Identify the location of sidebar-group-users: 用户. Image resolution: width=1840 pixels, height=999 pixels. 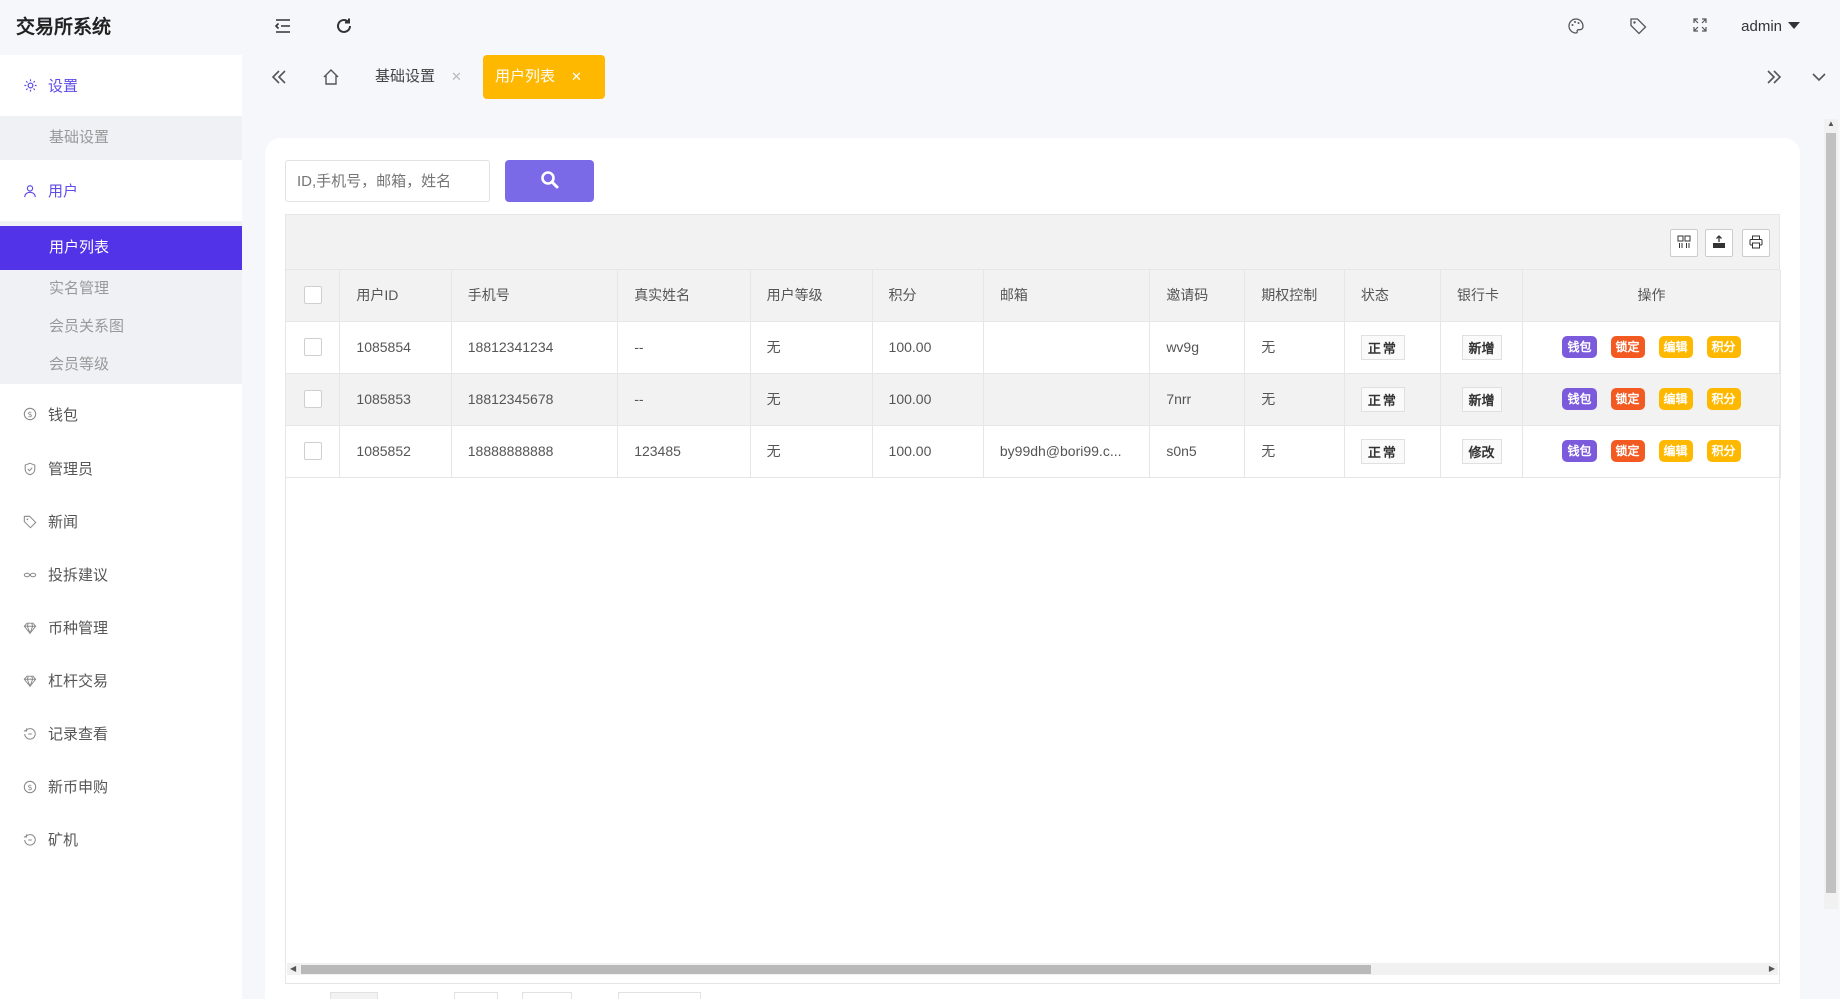
(121, 190).